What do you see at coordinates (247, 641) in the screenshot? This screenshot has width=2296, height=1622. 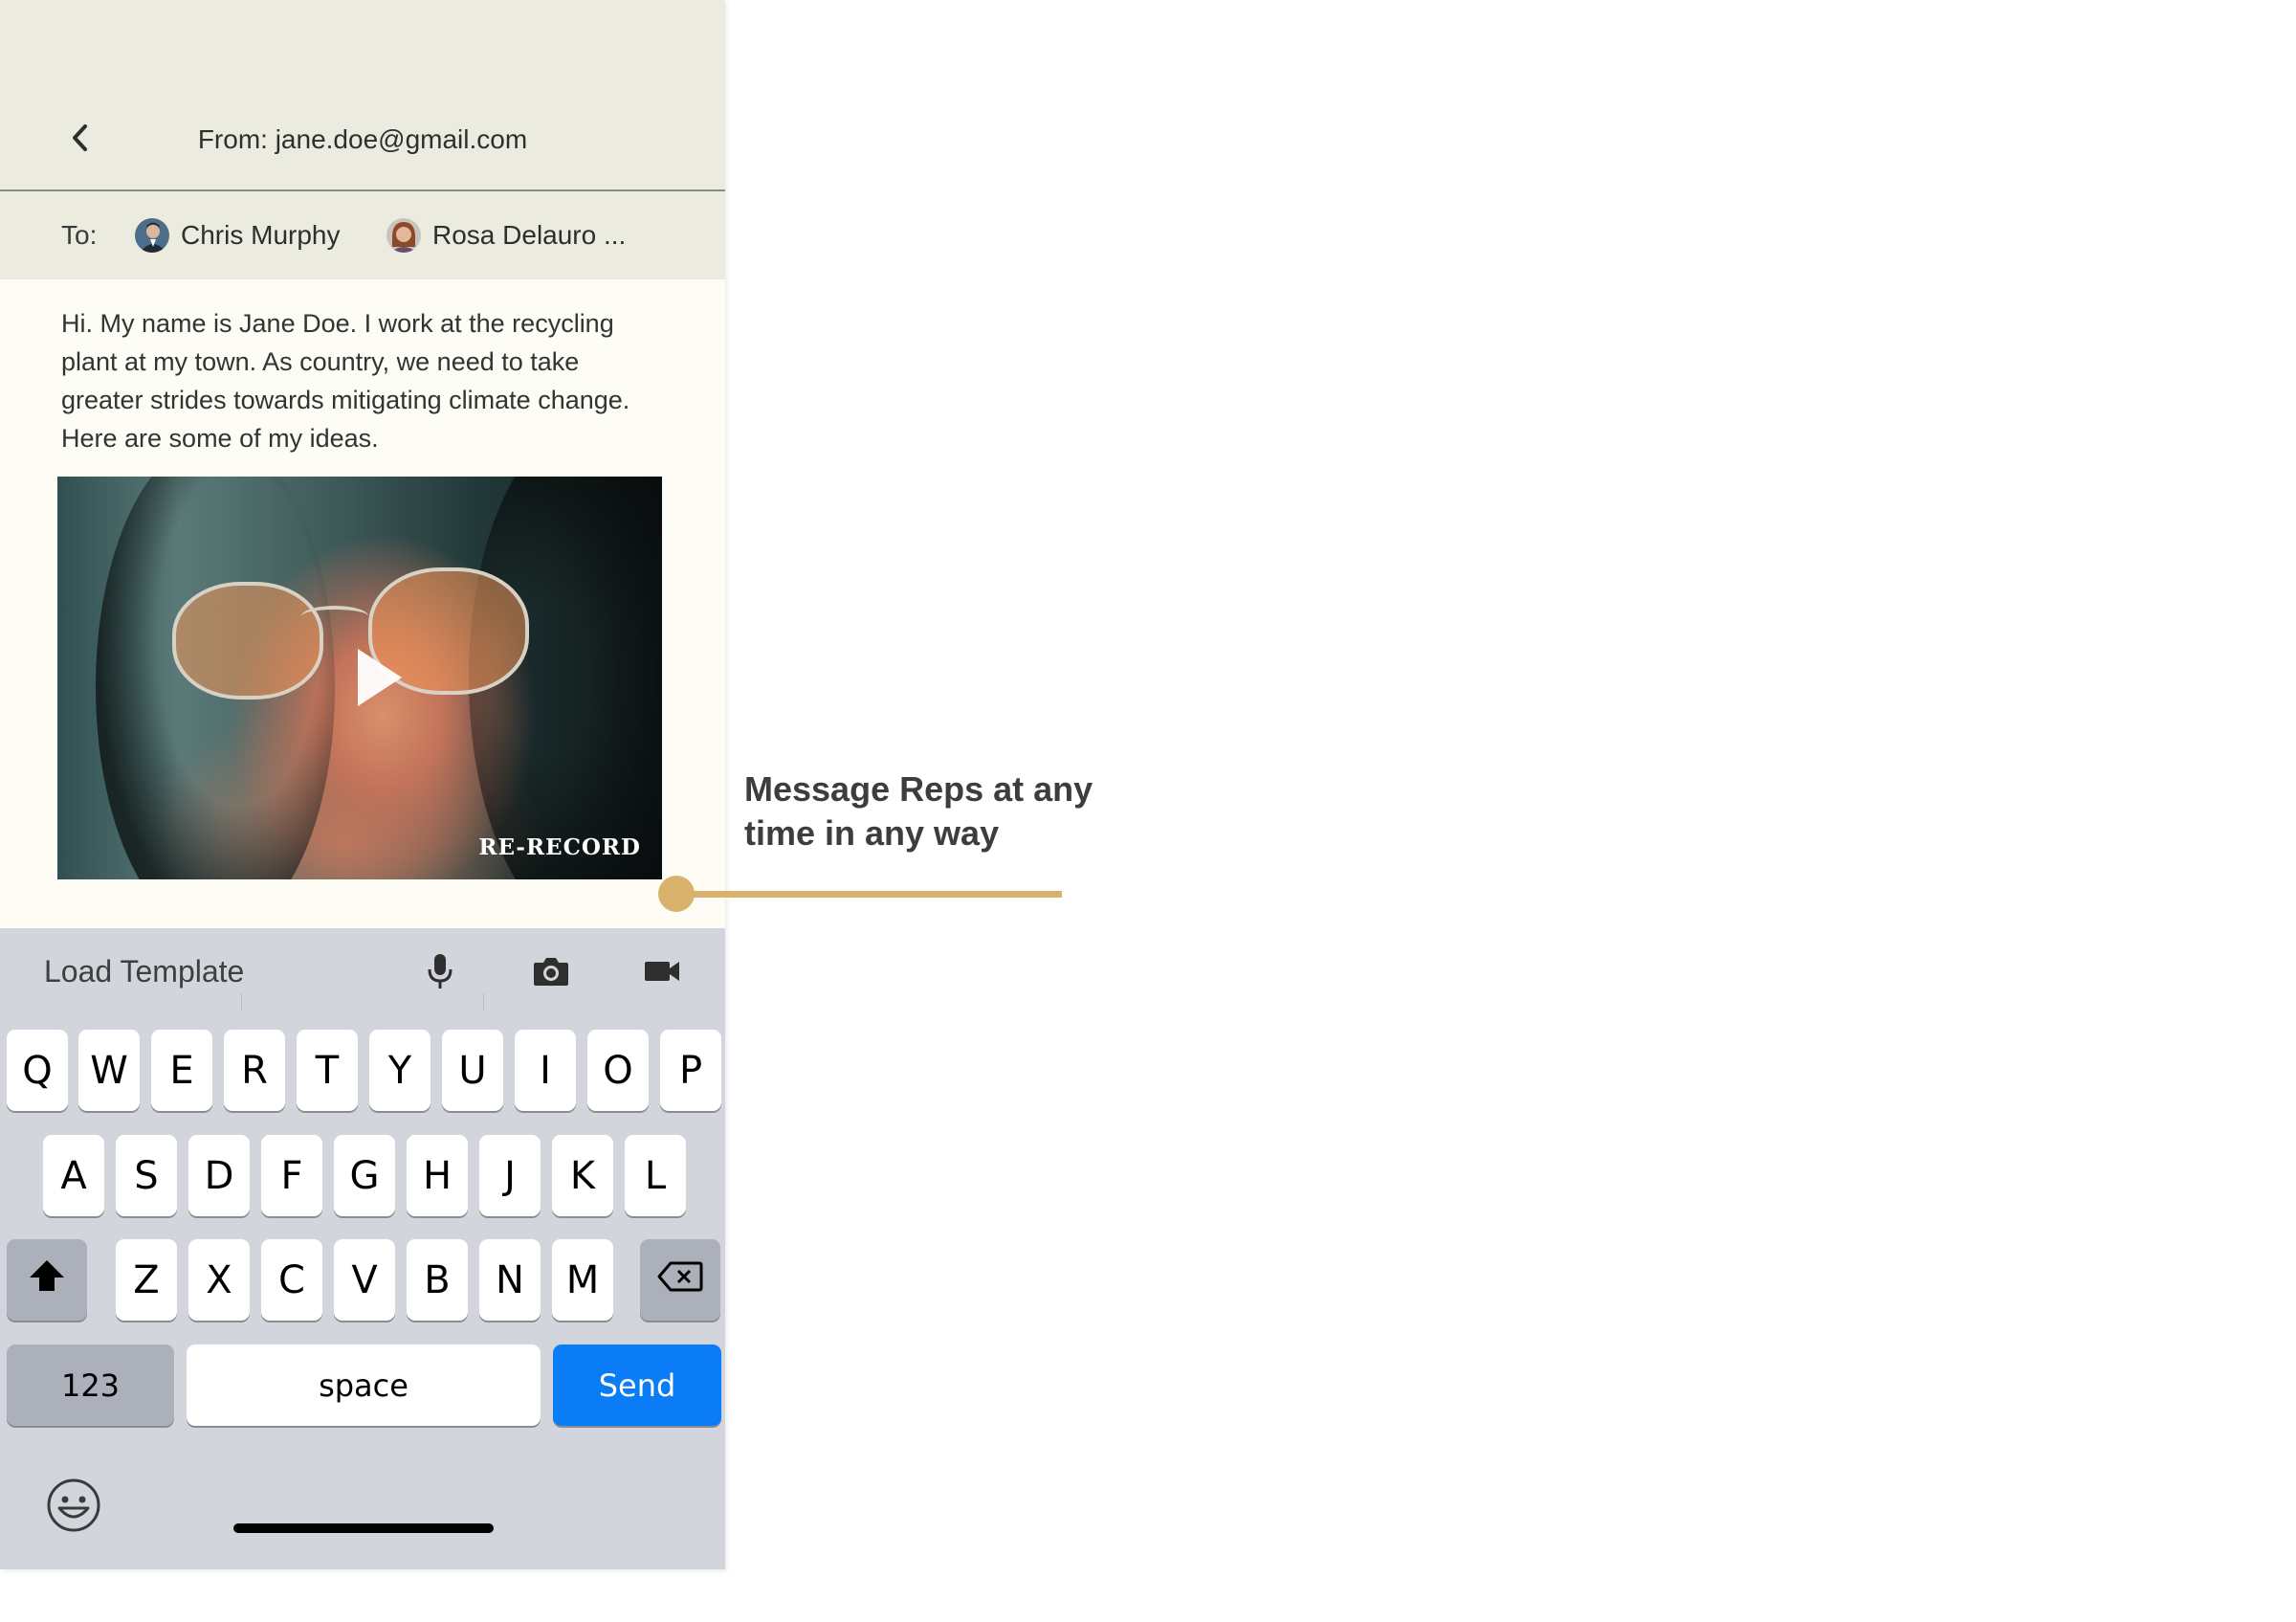 I see `glasses-lens` at bounding box center [247, 641].